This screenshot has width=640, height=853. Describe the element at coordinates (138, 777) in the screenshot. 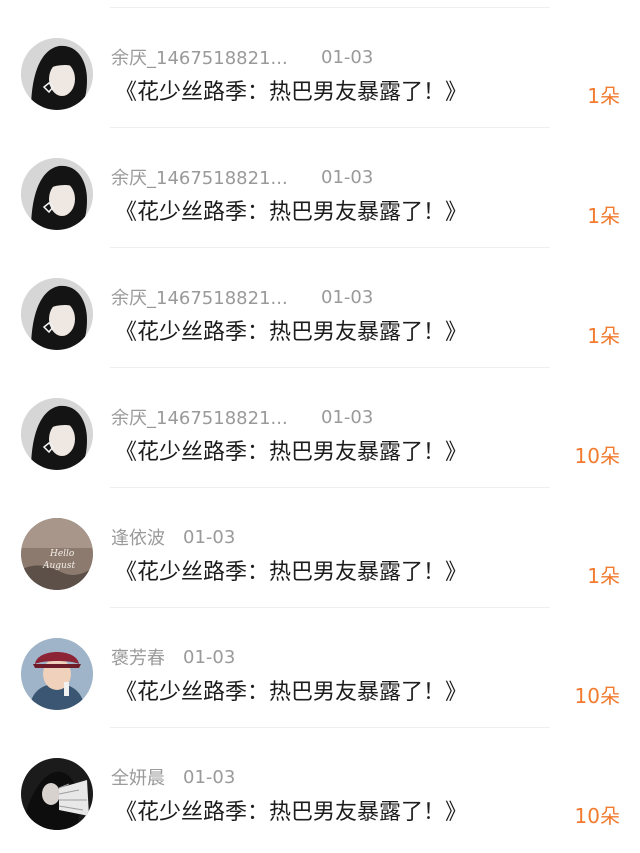

I see `username: 全妍晨` at that location.